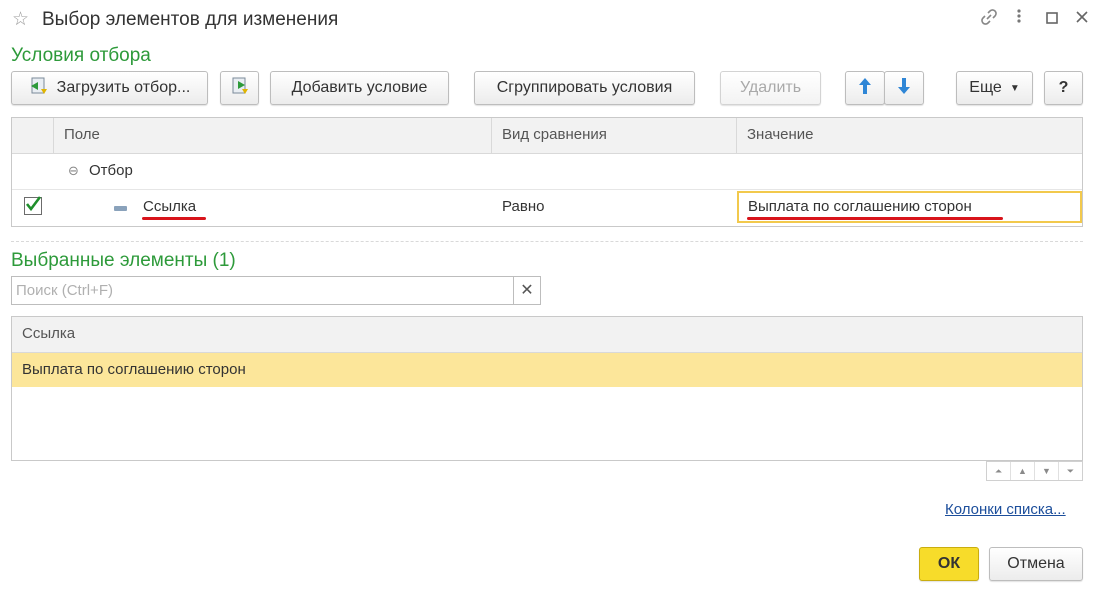 The image size is (1103, 594). I want to click on condition-value: Выплата по соглашению сторон, so click(860, 206).